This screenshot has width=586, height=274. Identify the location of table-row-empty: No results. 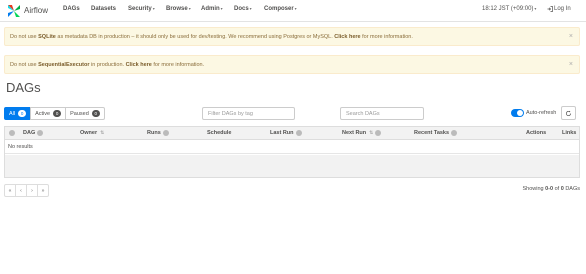
(292, 147).